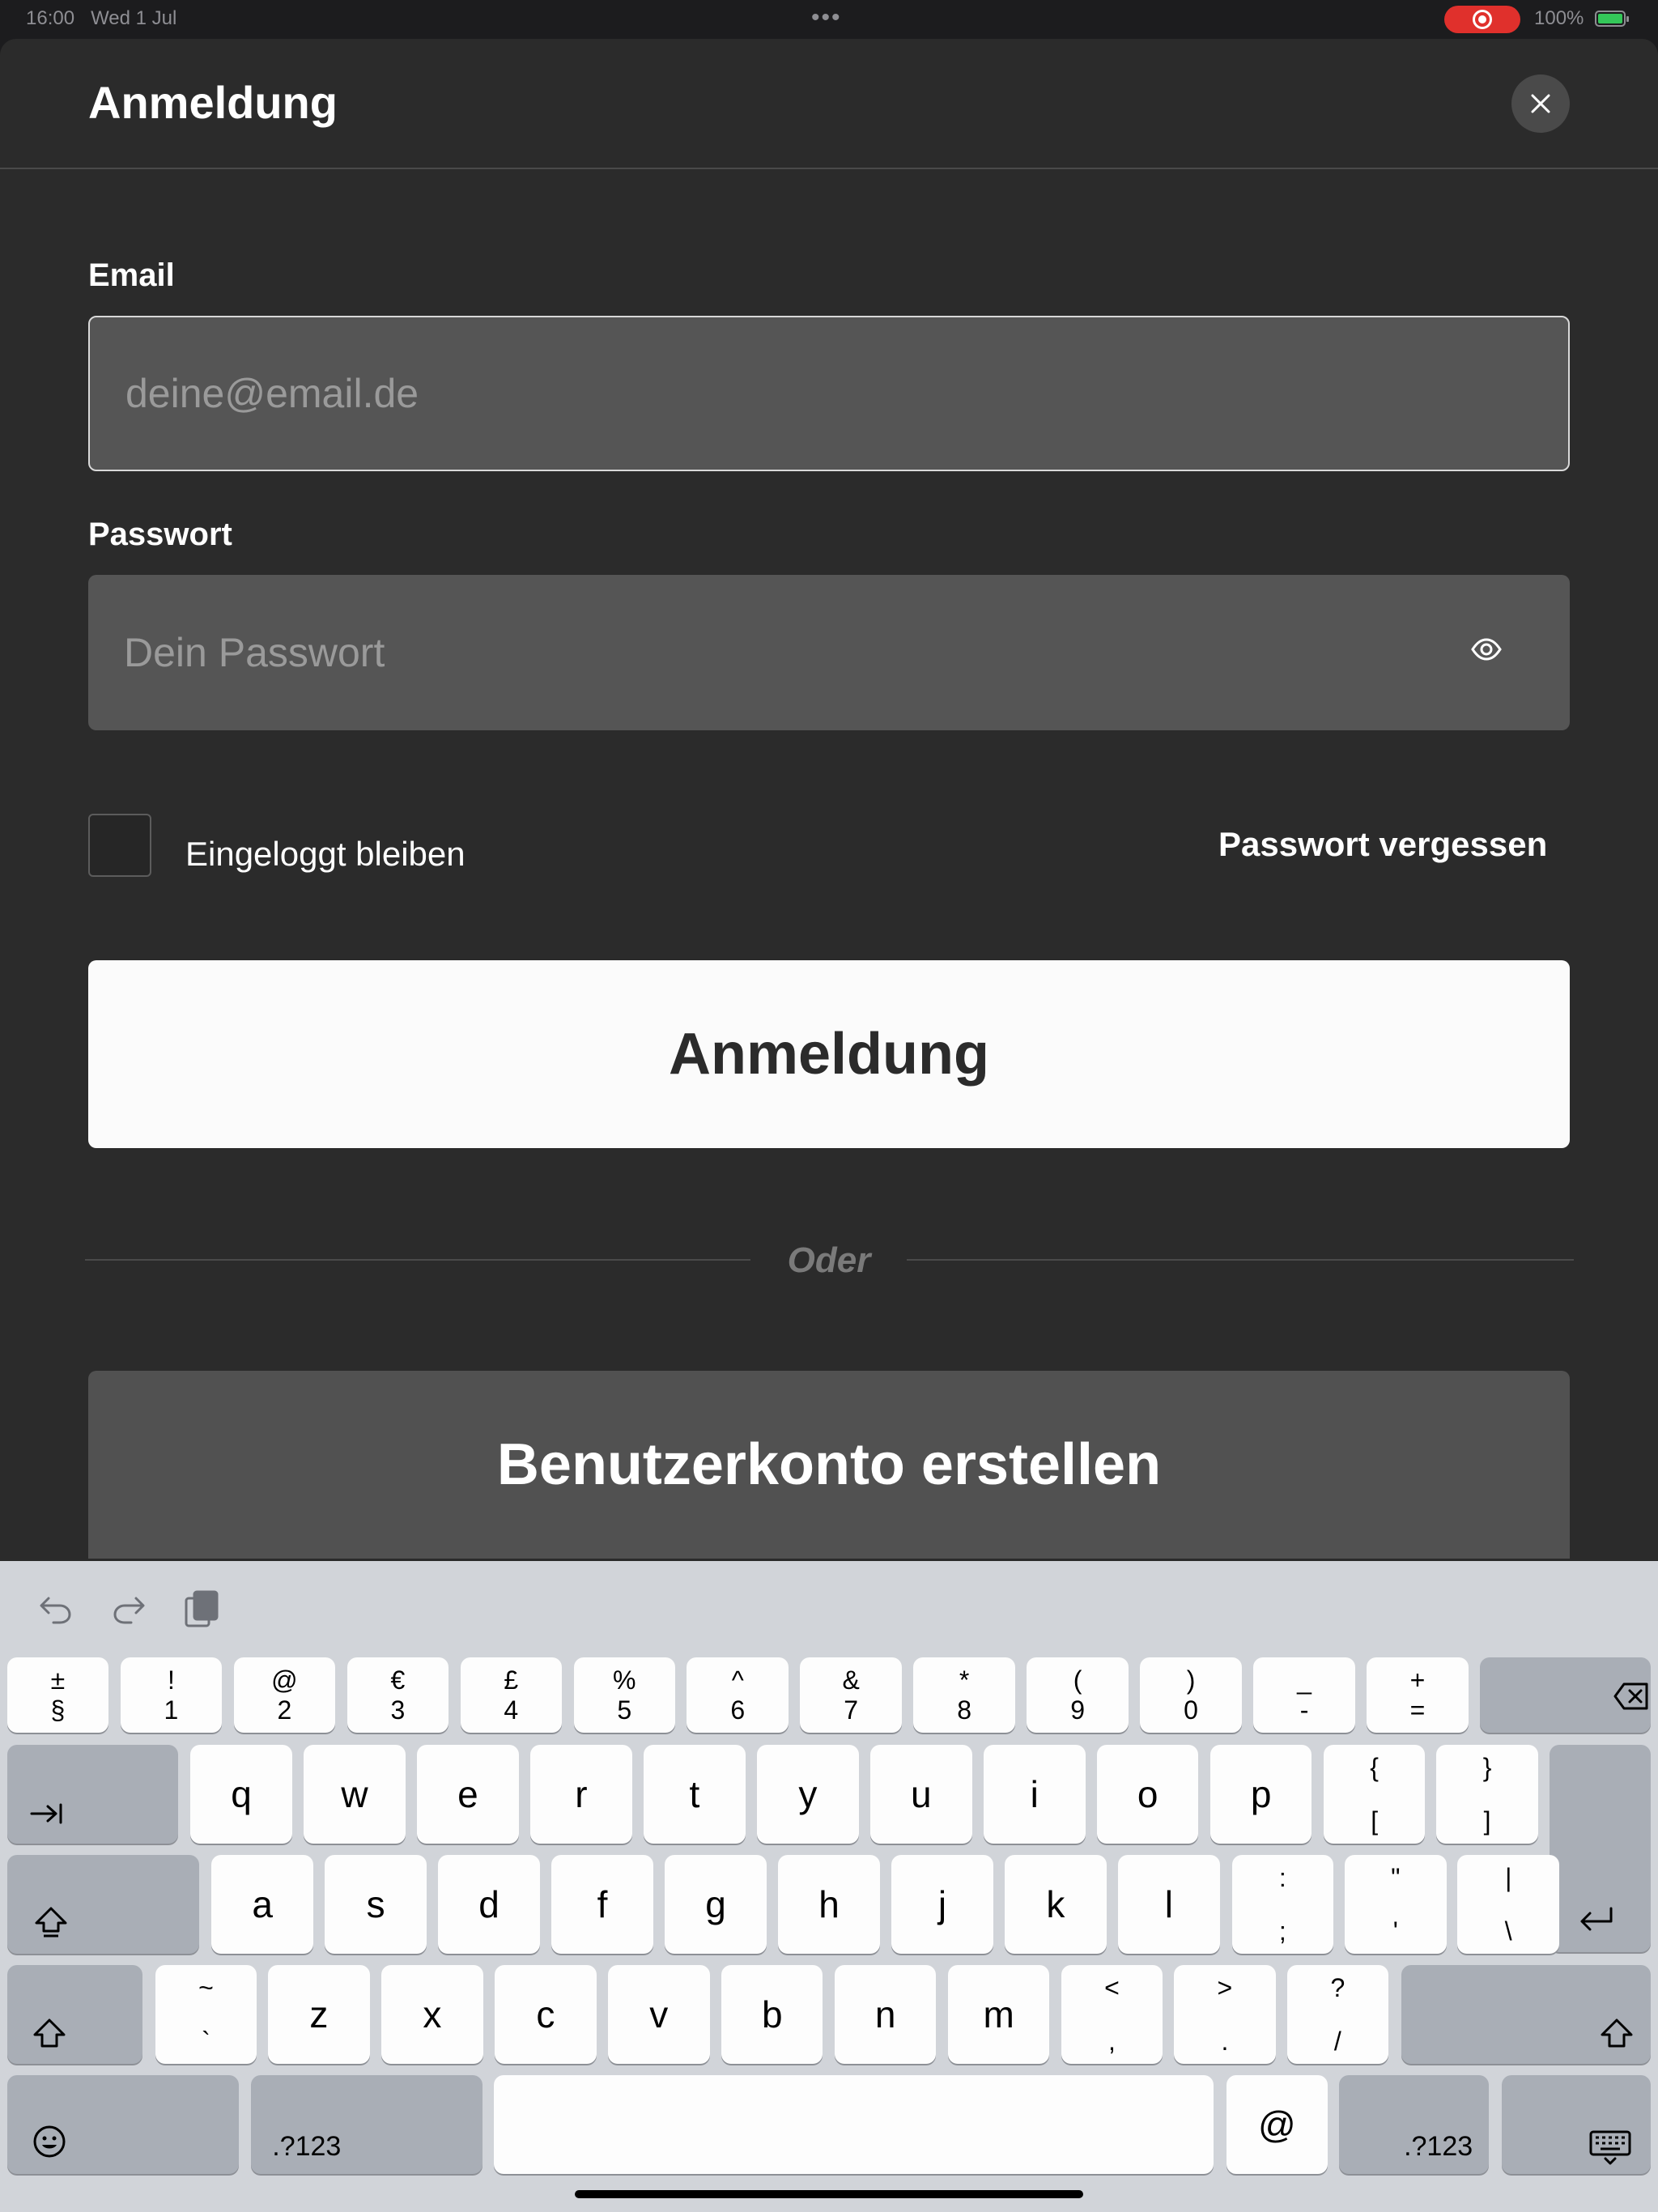 The width and height of the screenshot is (1658, 2212). Describe the element at coordinates (1417, 1680) in the screenshot. I see `key-shift-label: +` at that location.